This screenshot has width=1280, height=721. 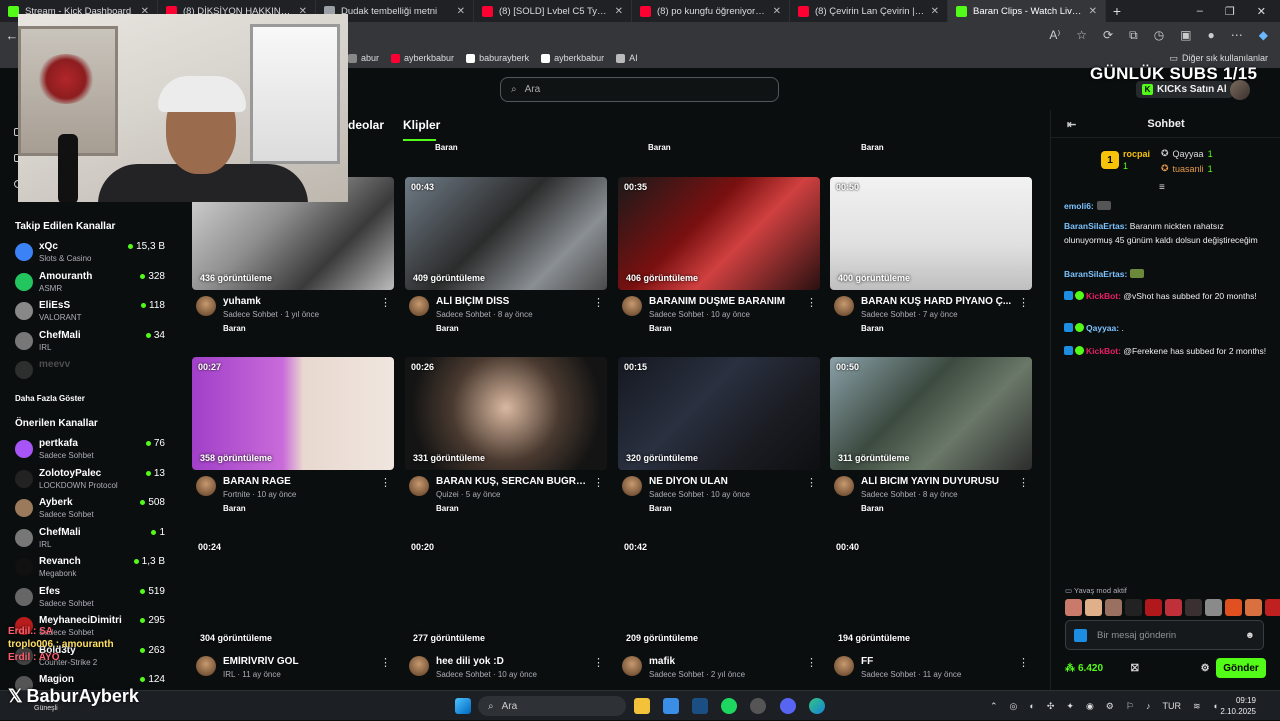 I want to click on clock: 09:19 2.10.2025, so click(x=1238, y=706).